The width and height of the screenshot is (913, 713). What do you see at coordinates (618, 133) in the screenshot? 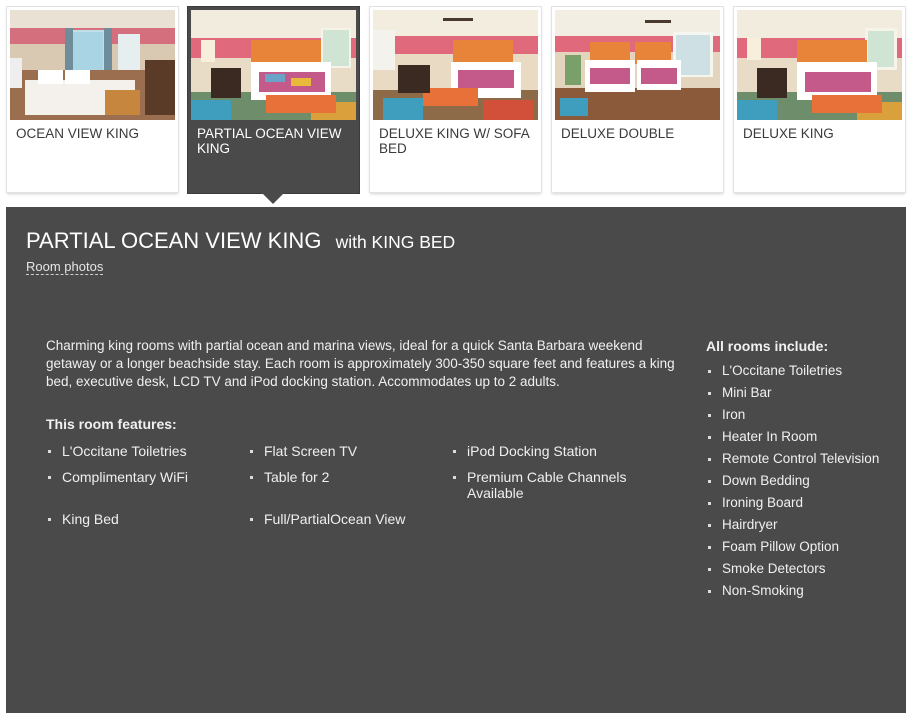
I see `tab-label: DELUXE DOUBLE` at bounding box center [618, 133].